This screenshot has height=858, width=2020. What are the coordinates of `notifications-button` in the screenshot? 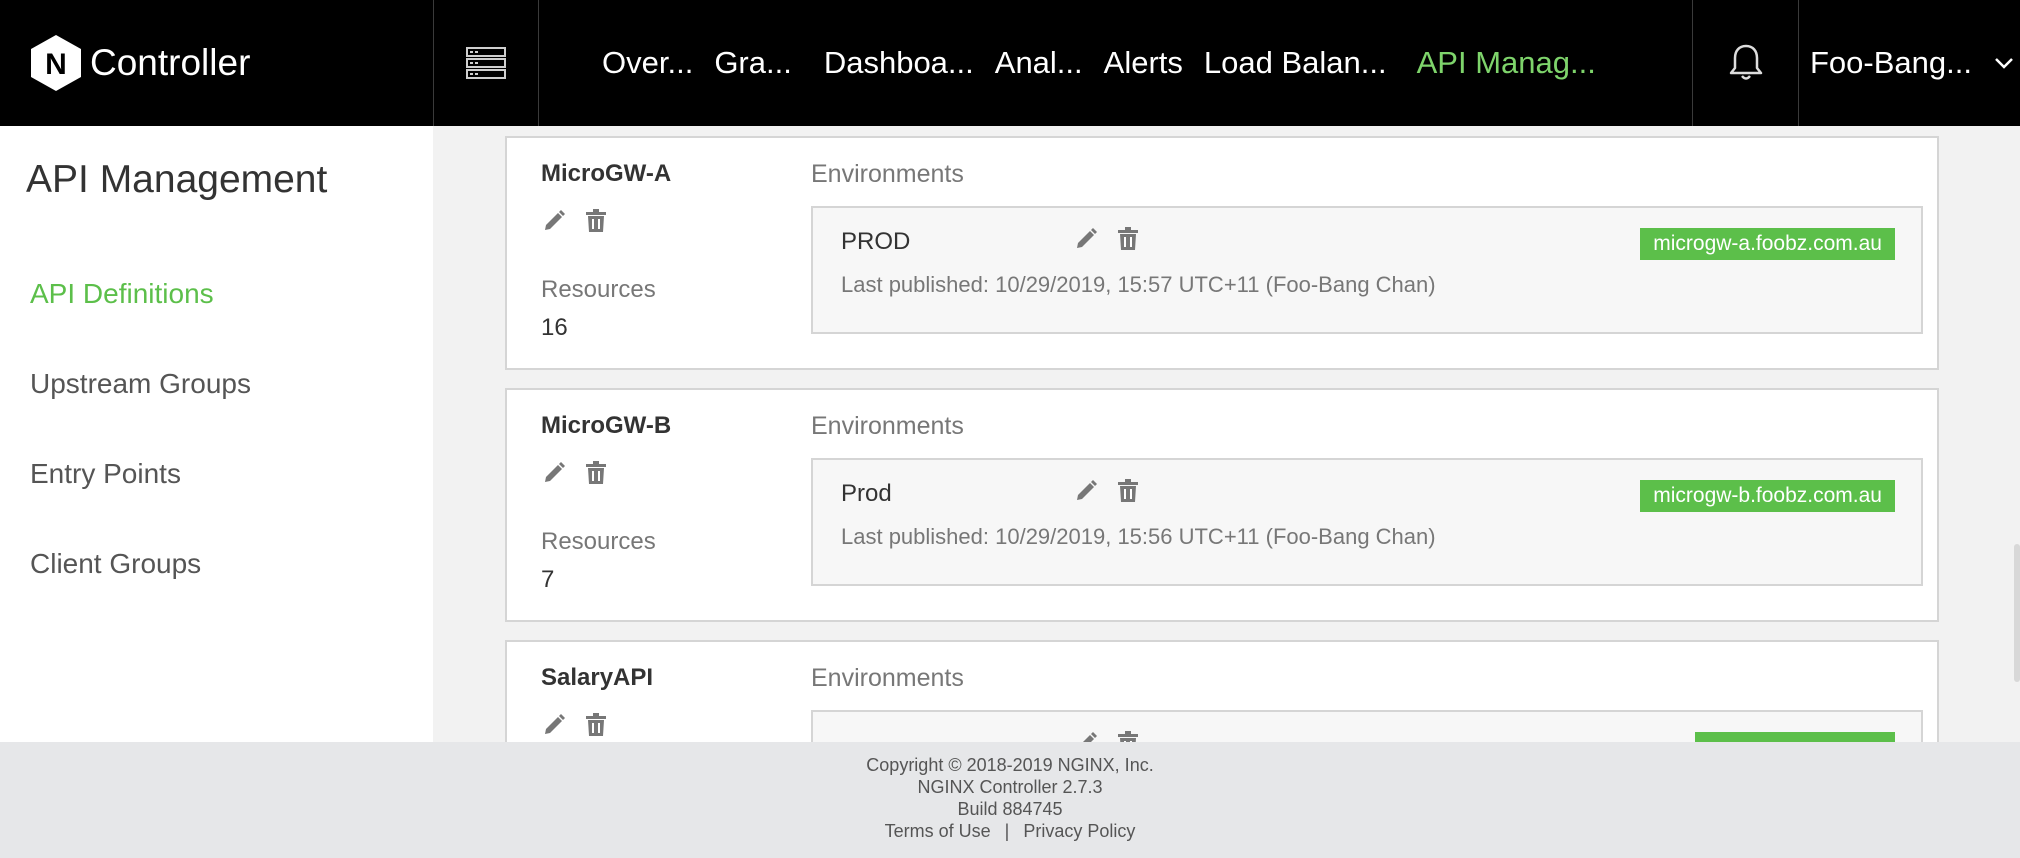 It's located at (1746, 63).